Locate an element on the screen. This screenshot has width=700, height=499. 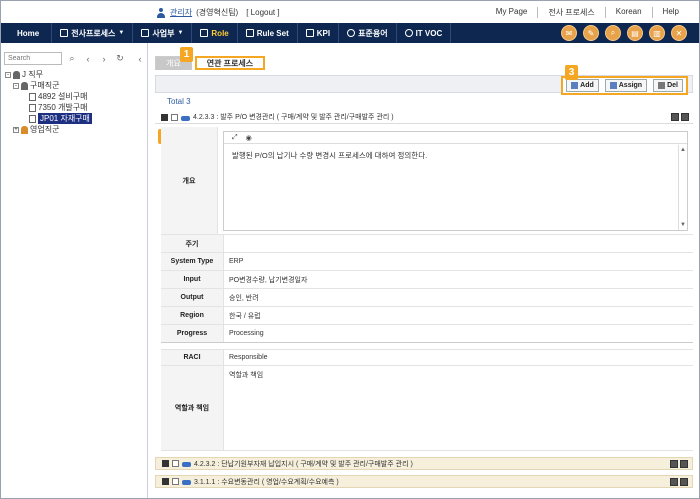
assign-button: Assign is located at coordinates (626, 85).